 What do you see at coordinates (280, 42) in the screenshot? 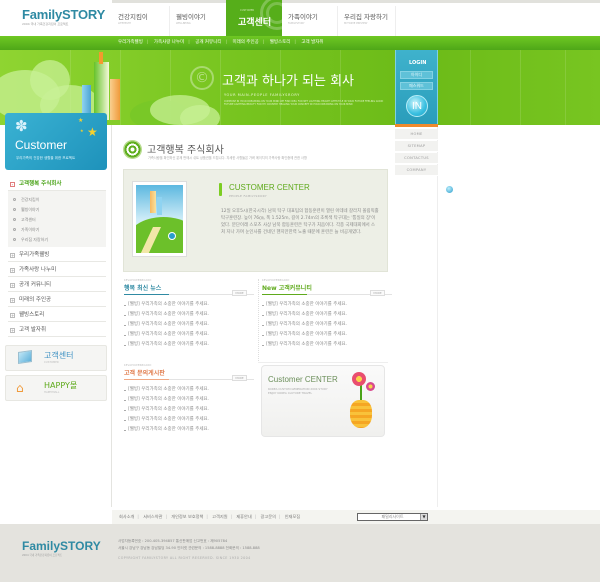
I see `subnav-item: 웰빙스토리` at bounding box center [280, 42].